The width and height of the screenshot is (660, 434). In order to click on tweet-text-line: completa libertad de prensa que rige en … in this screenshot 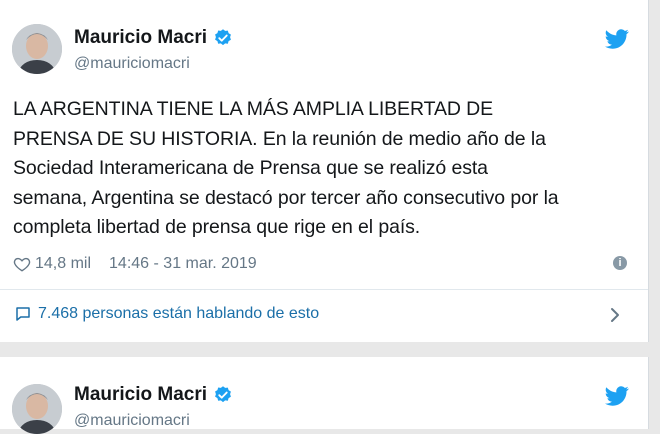, I will do `click(217, 227)`.